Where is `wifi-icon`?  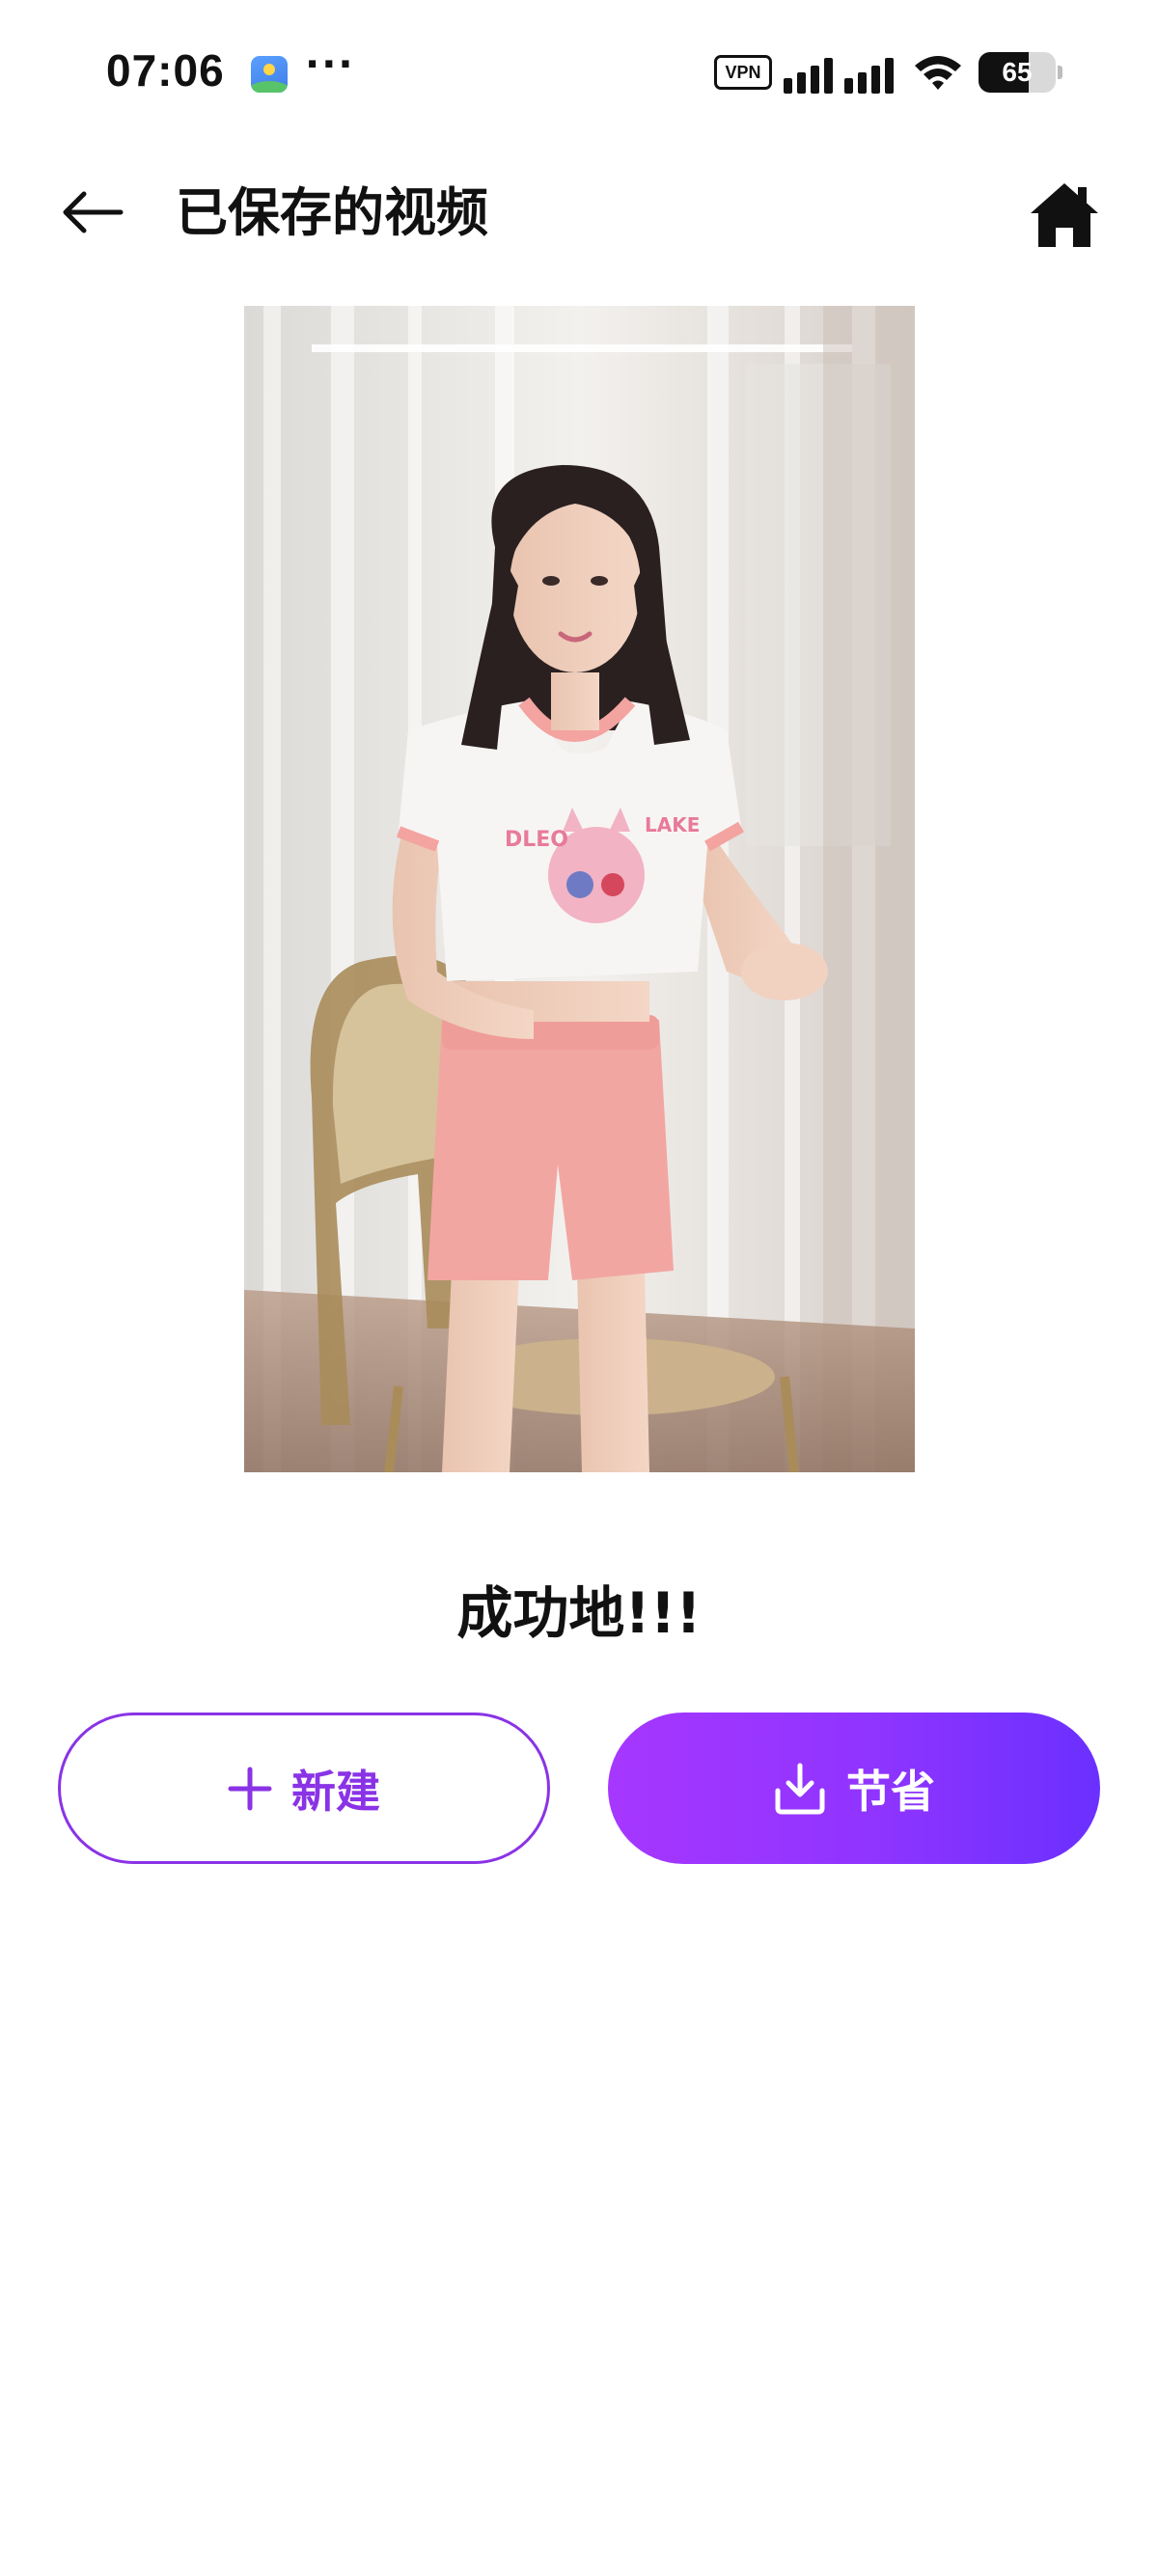 wifi-icon is located at coordinates (938, 73).